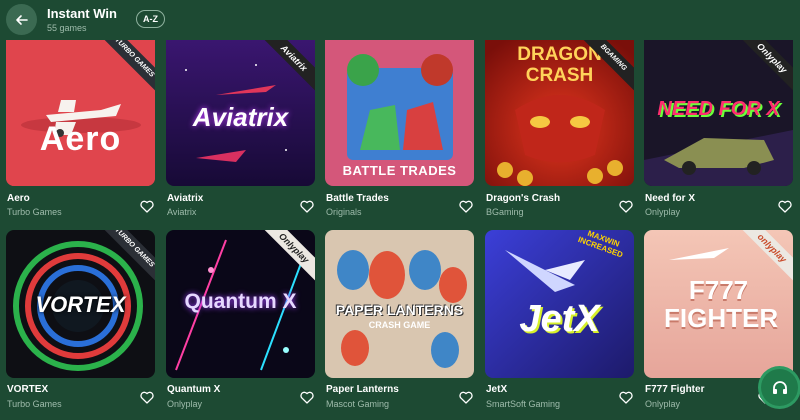 This screenshot has height=420, width=800. I want to click on game-thumbnail: Aero TURBO GAMES, so click(80, 113).